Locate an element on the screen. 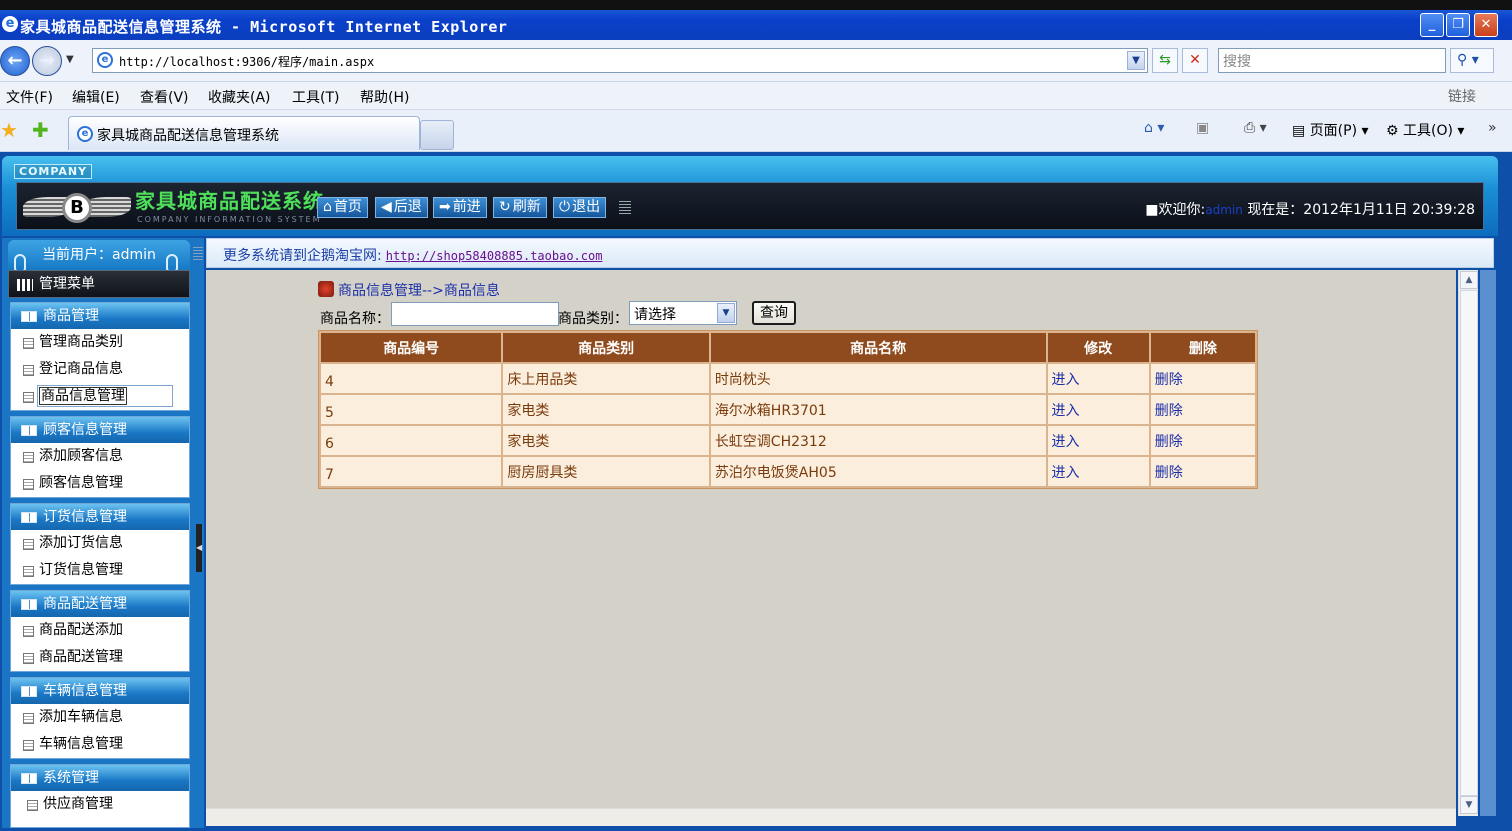  scrollbar-thumb is located at coordinates (1469, 543).